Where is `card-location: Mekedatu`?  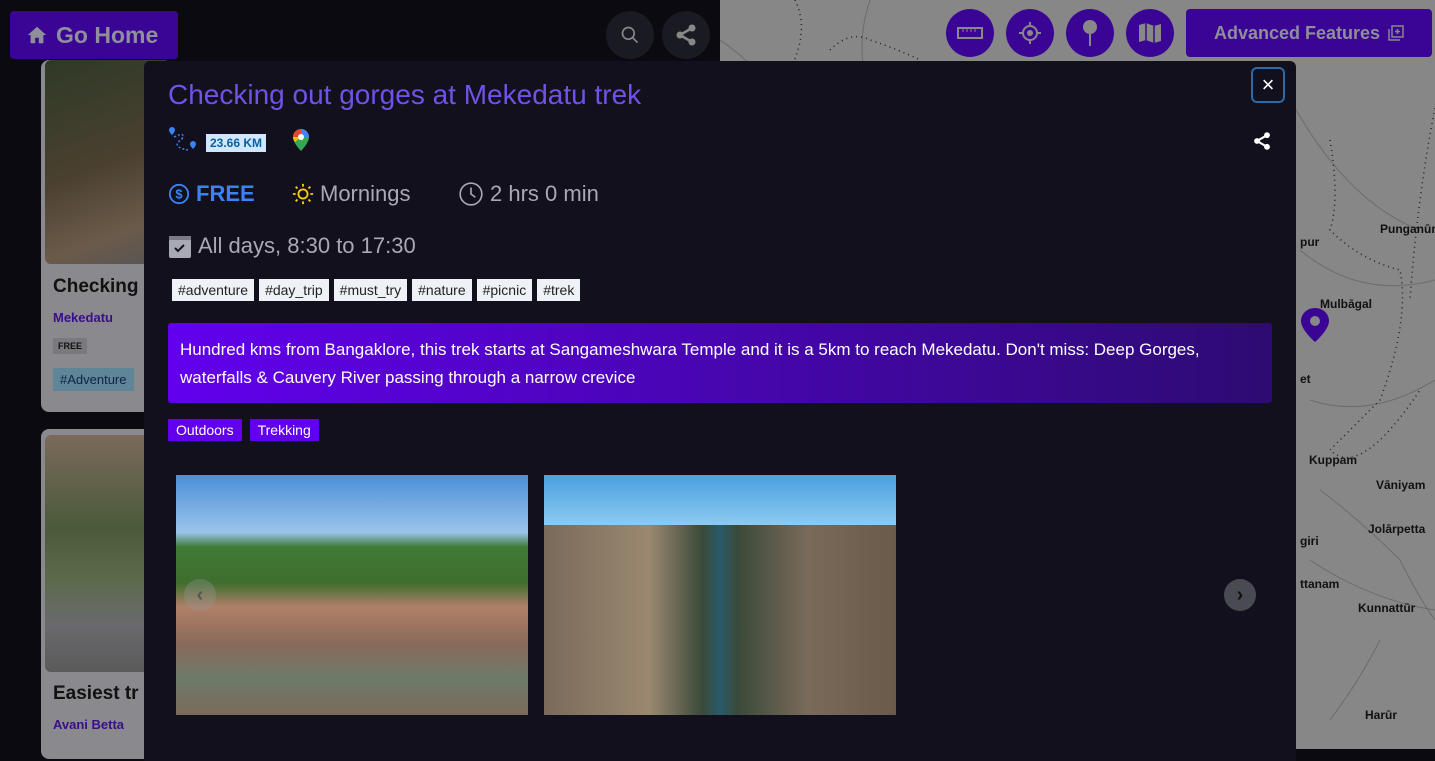 card-location: Mekedatu is located at coordinates (83, 317).